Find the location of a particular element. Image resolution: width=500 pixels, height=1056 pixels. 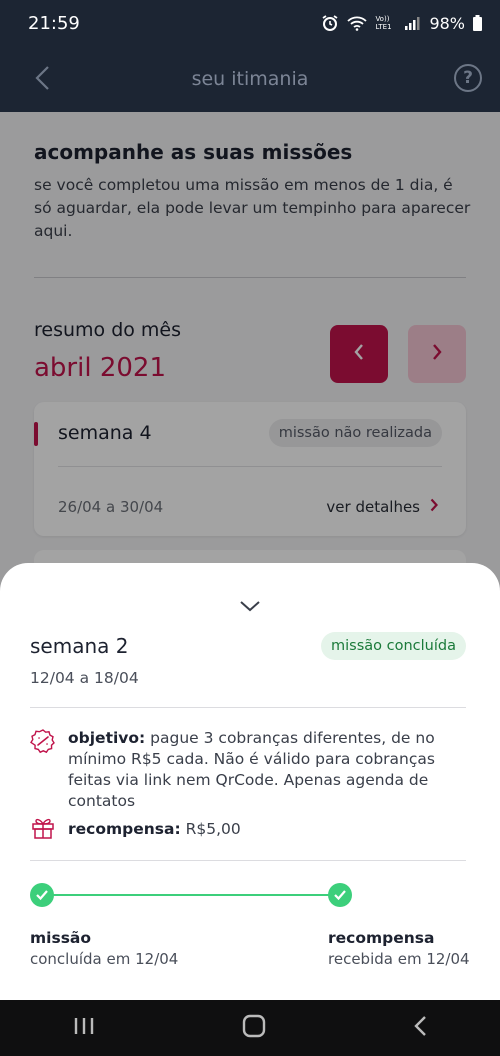

reward-row: recompensa: R$5,00 is located at coordinates (135, 829).